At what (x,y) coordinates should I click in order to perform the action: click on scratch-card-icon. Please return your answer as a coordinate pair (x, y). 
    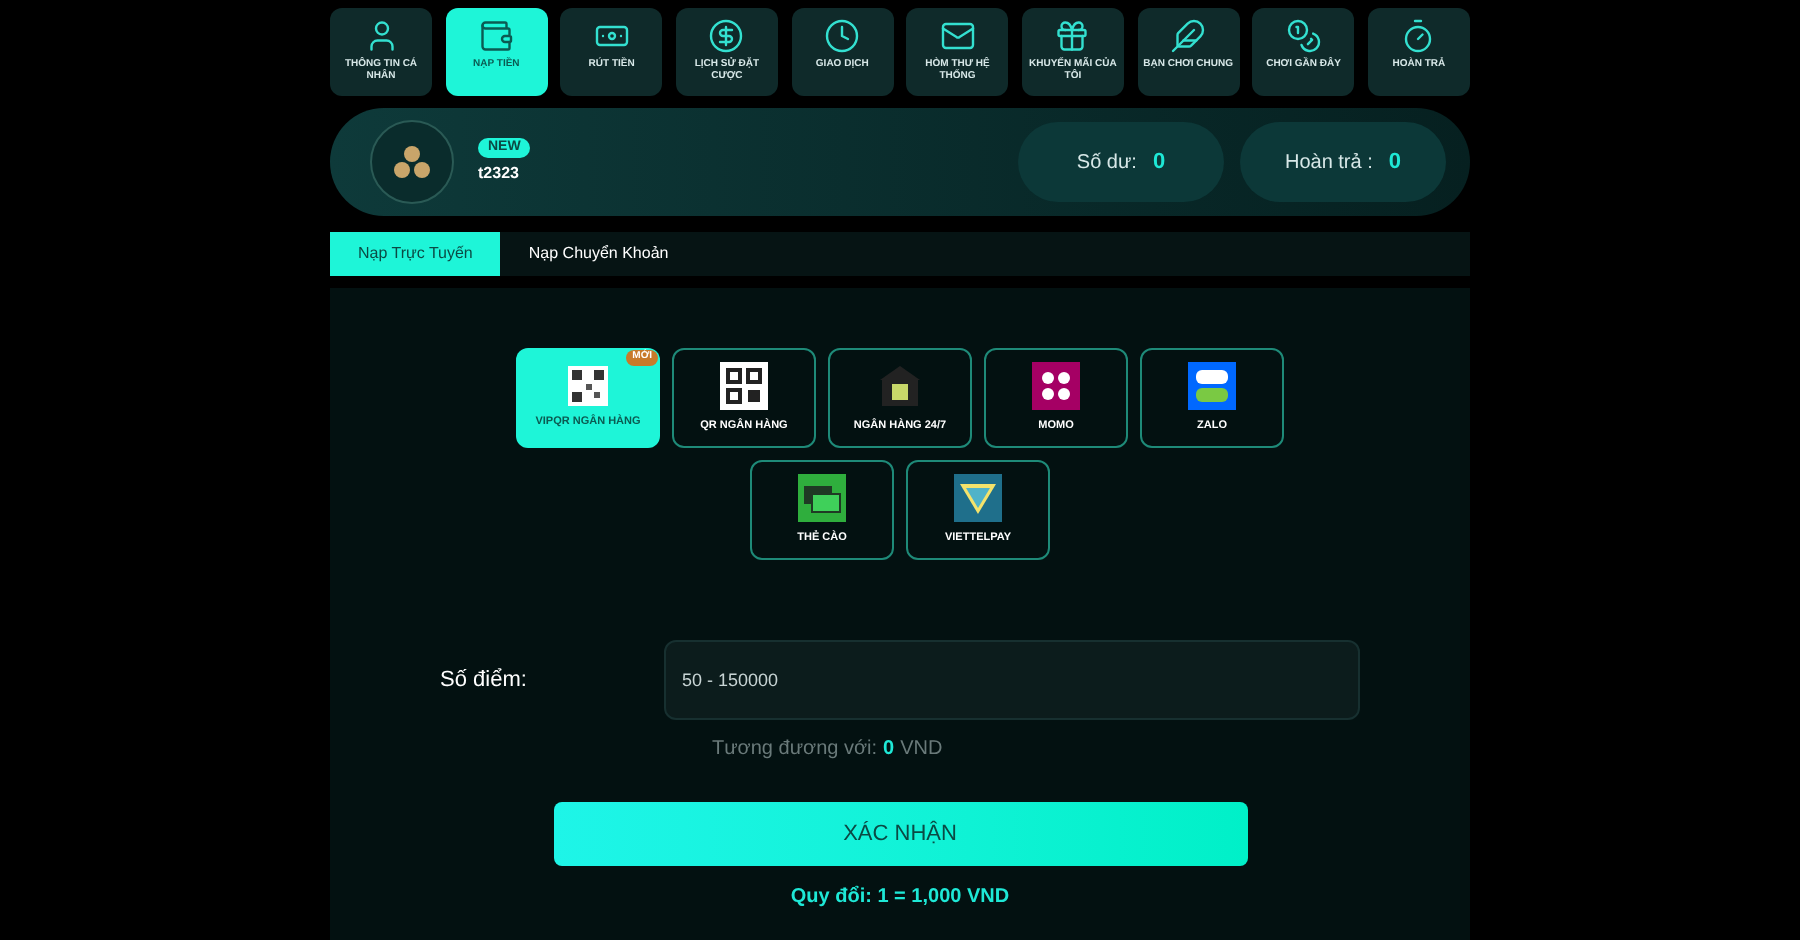
    Looking at the image, I should click on (822, 497).